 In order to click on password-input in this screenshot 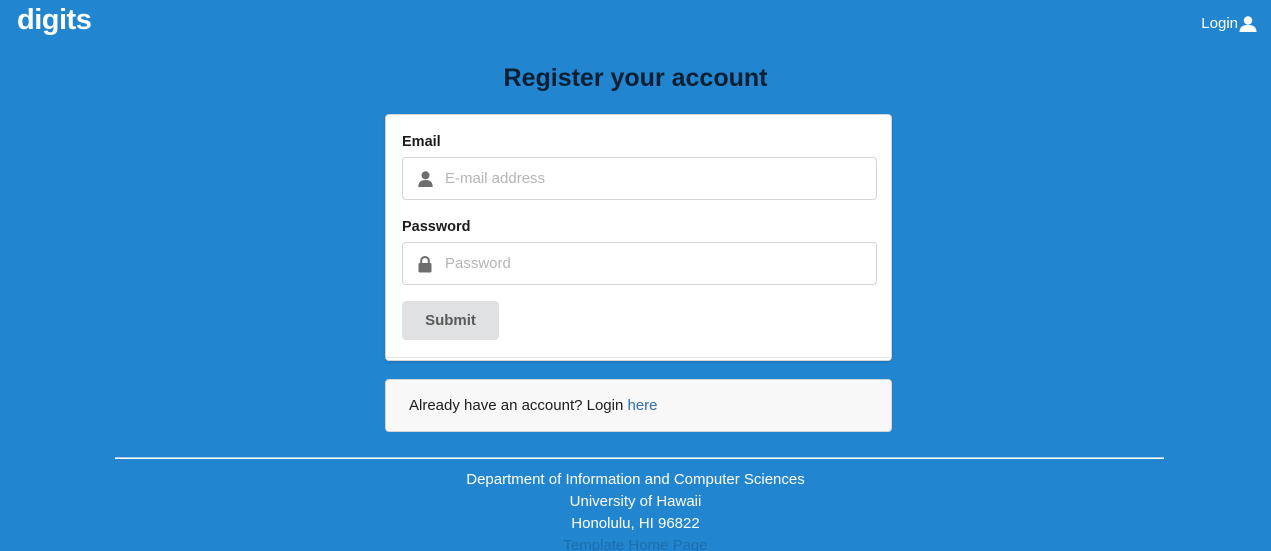, I will do `click(655, 263)`.